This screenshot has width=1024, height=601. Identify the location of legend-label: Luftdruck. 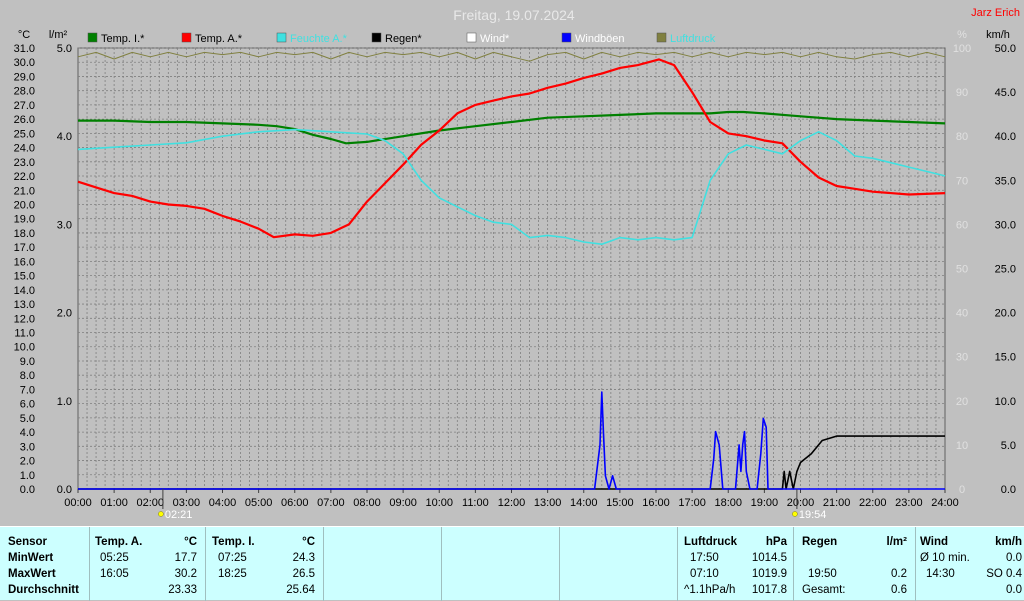
(693, 39).